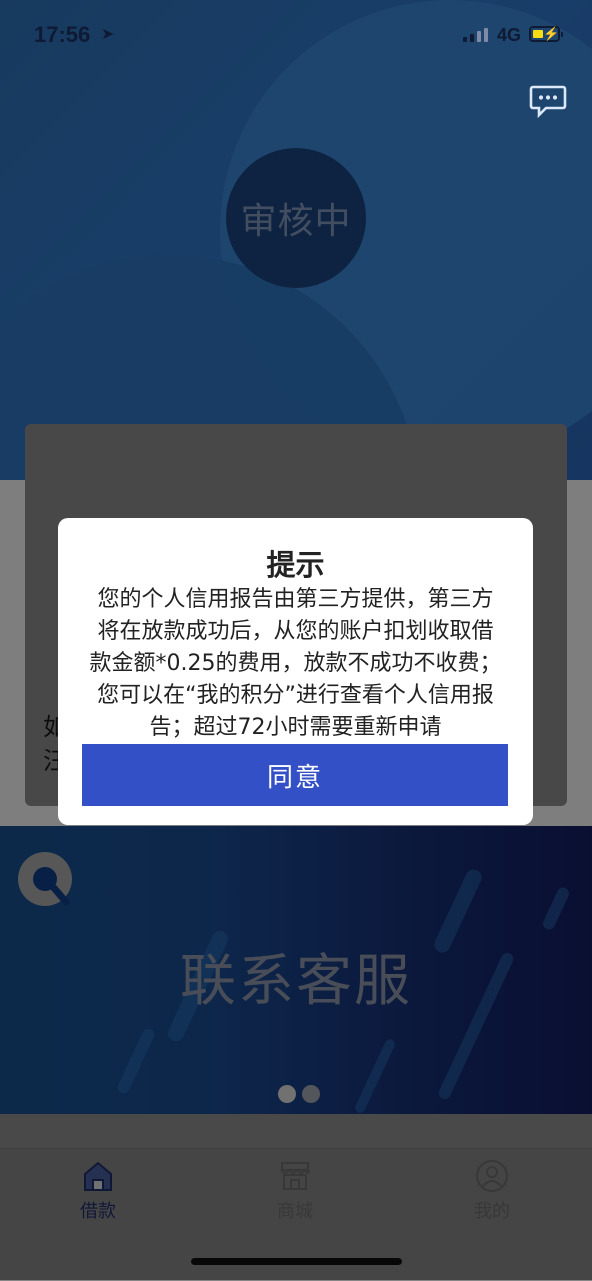 The height and width of the screenshot is (1281, 592). What do you see at coordinates (475, 35) in the screenshot?
I see `cellular-signal-icon` at bounding box center [475, 35].